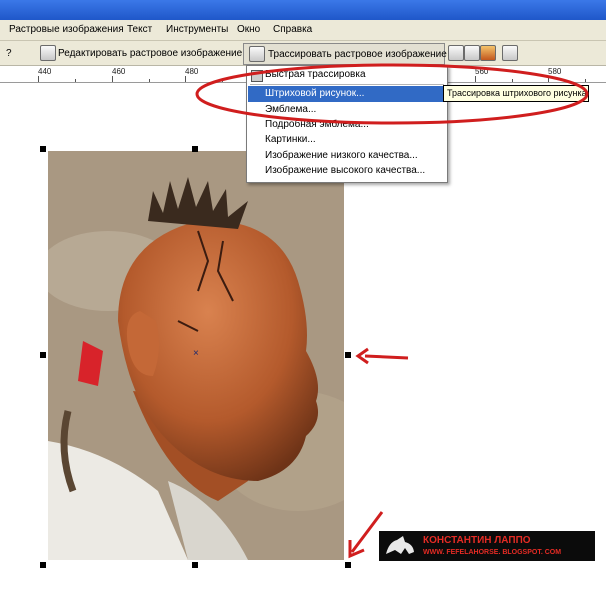 This screenshot has width=606, height=598. I want to click on annotation-arrow-head, so click(356, 549).